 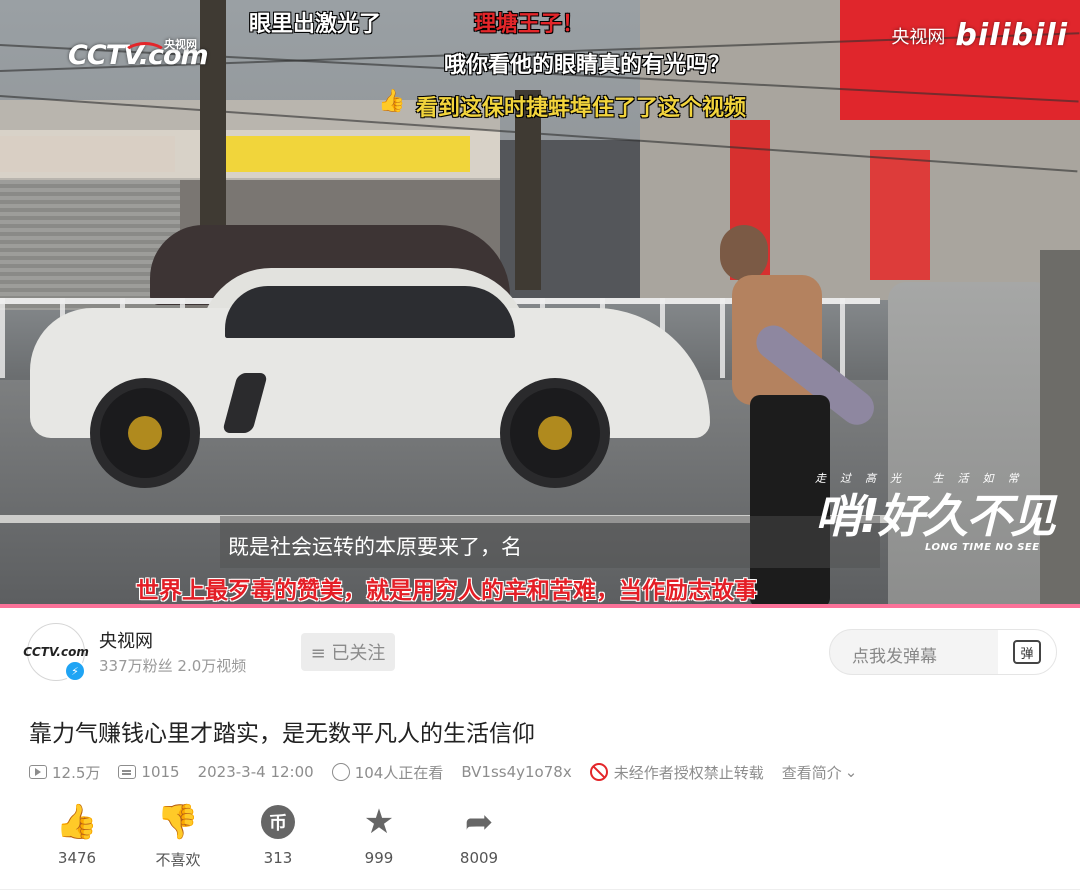 What do you see at coordinates (379, 858) in the screenshot?
I see `favorite-count: 999` at bounding box center [379, 858].